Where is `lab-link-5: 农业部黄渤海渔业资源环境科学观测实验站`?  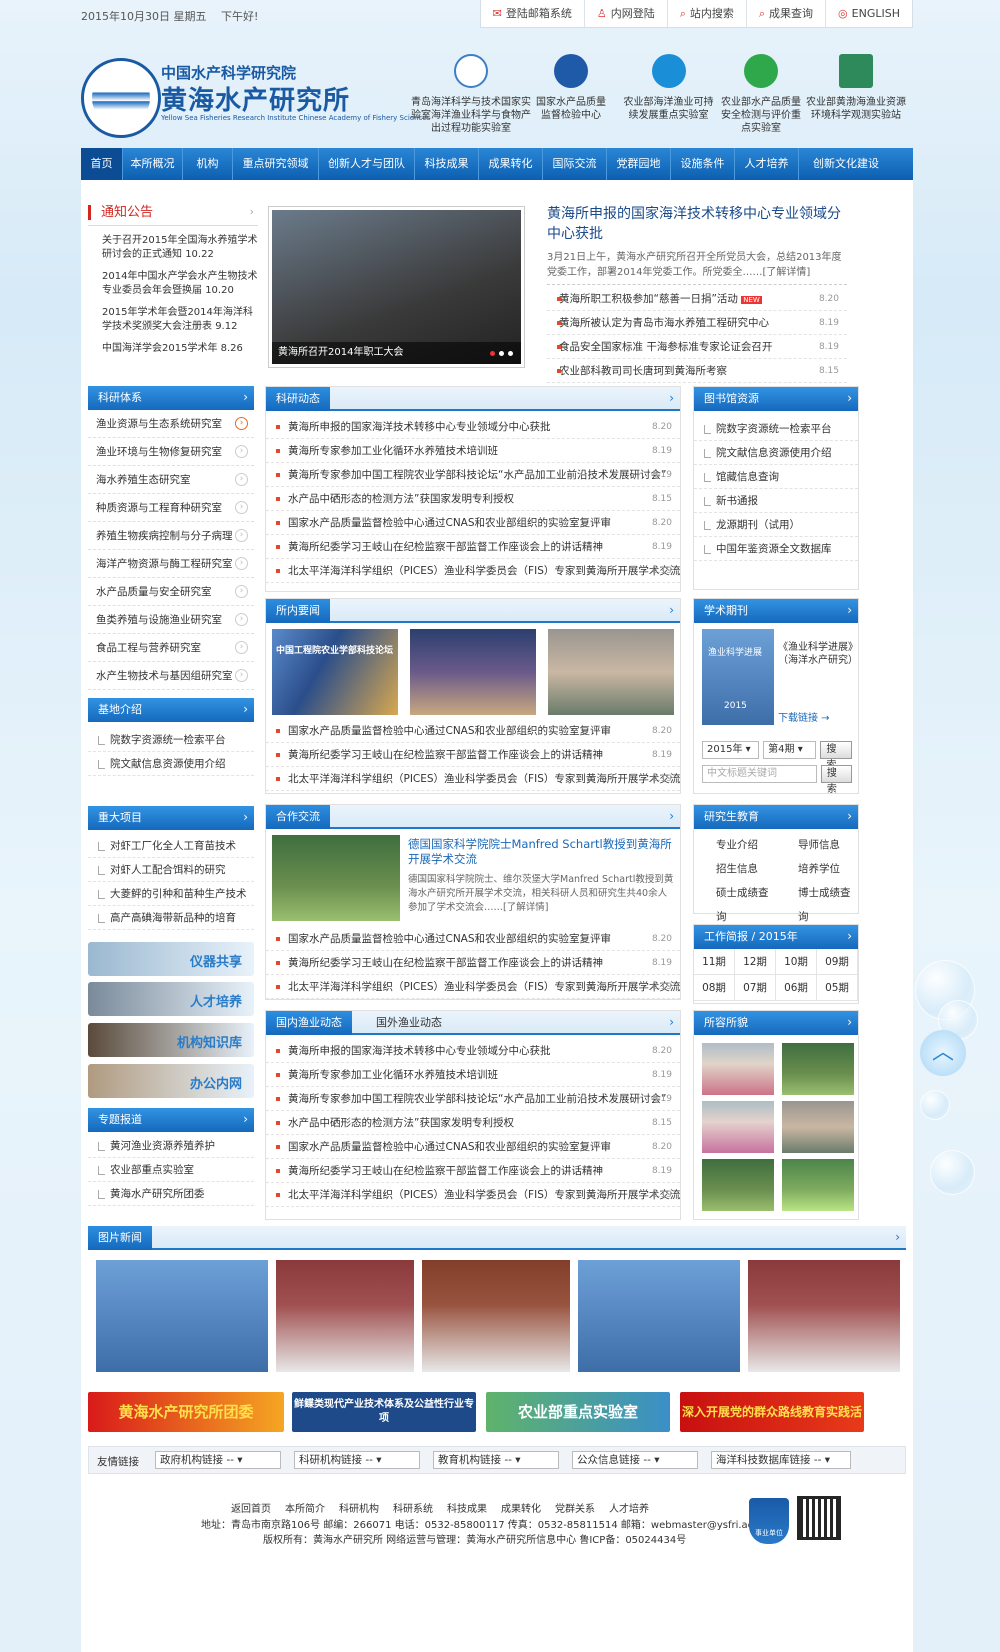
lab-link-5: 农业部黄渤海渔业资源环境科学观测实验站 is located at coordinates (856, 88).